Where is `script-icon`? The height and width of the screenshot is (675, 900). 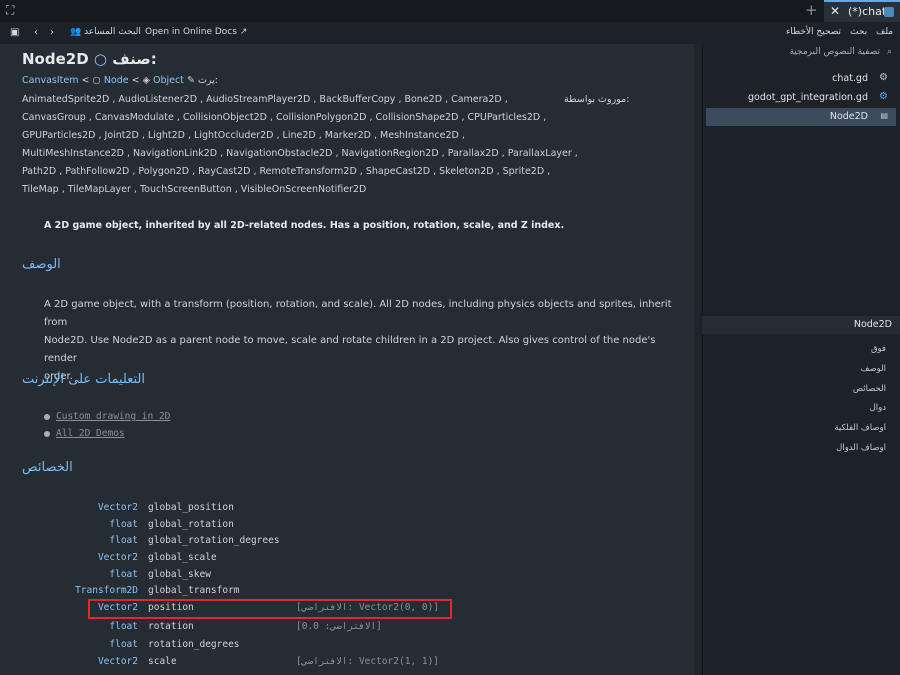 script-icon is located at coordinates (889, 12).